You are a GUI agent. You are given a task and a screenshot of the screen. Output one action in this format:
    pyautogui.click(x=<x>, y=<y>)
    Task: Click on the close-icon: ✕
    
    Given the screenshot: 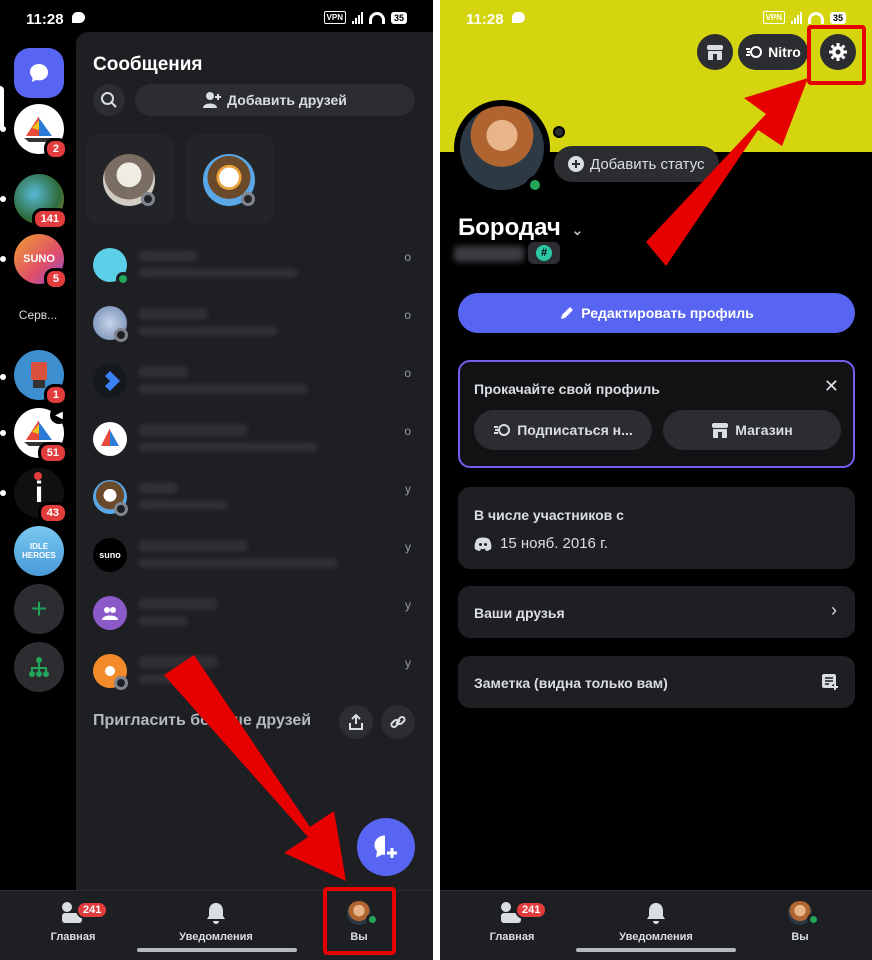 What is the action you would take?
    pyautogui.click(x=831, y=386)
    